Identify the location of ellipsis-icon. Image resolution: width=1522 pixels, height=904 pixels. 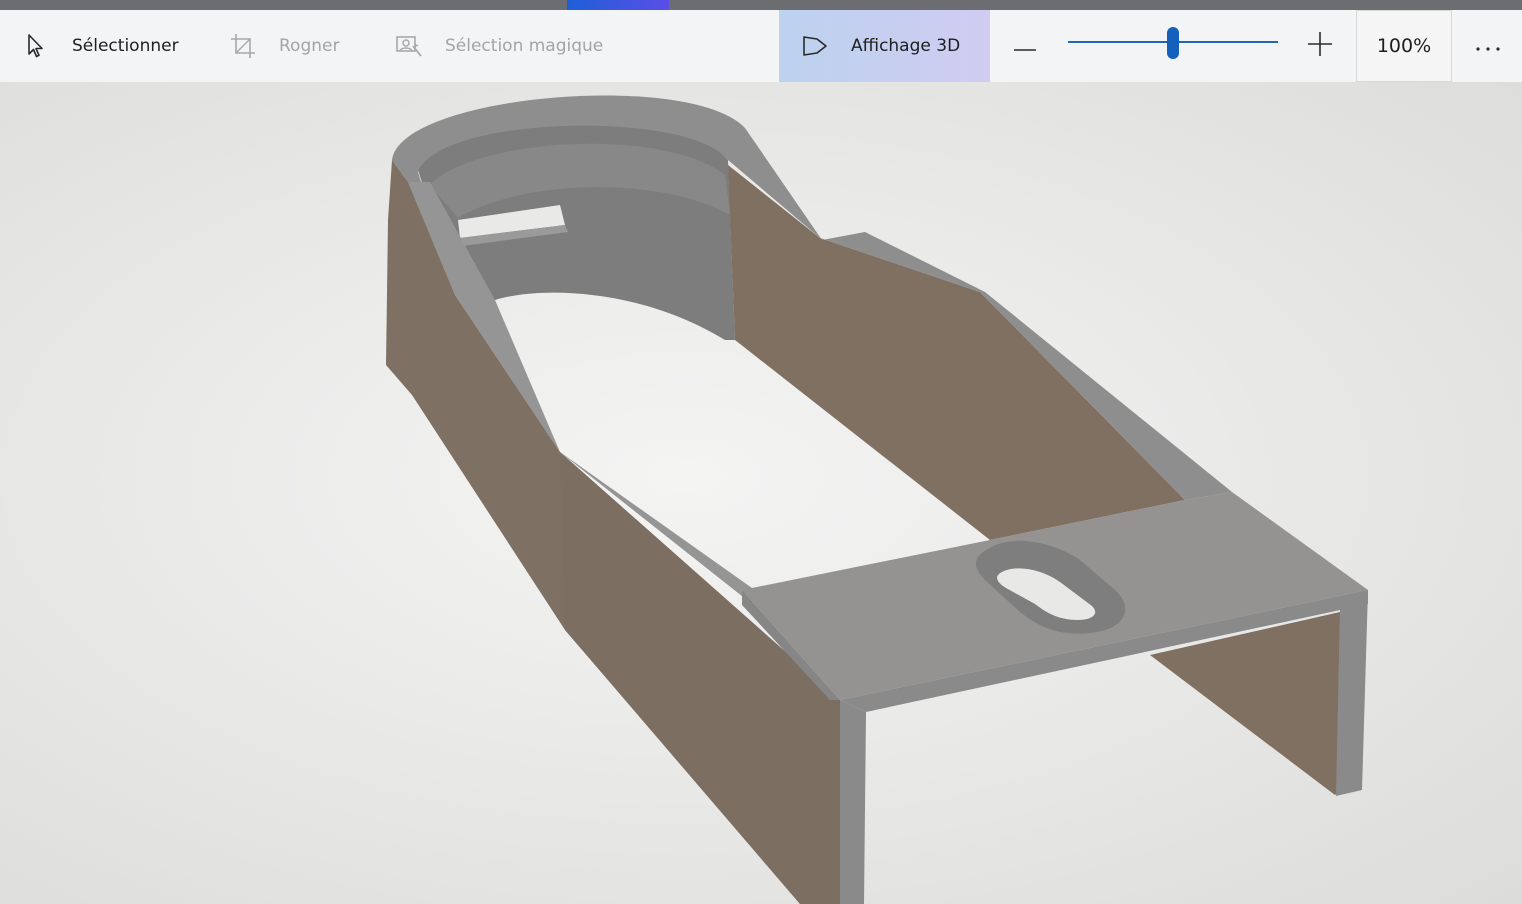
(1488, 46).